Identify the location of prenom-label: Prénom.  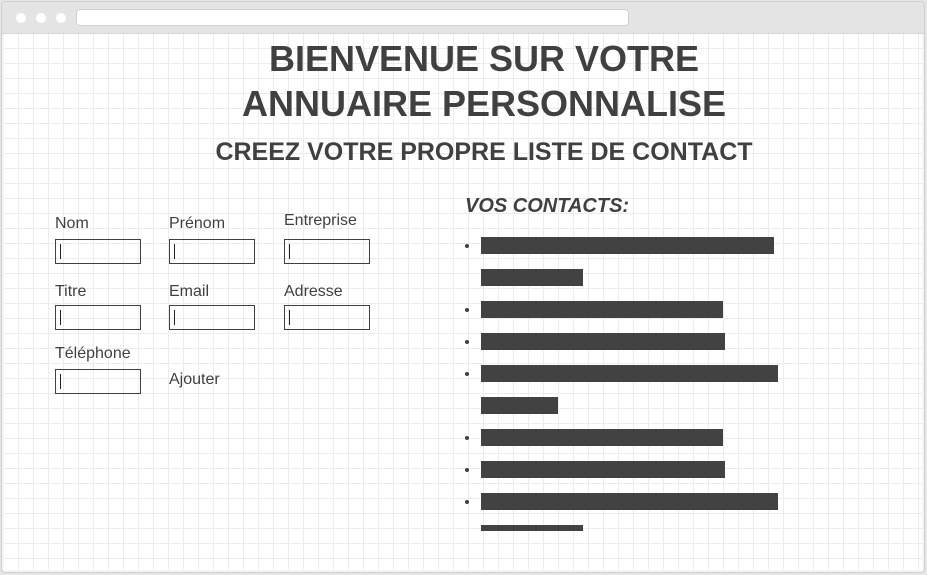
(197, 223).